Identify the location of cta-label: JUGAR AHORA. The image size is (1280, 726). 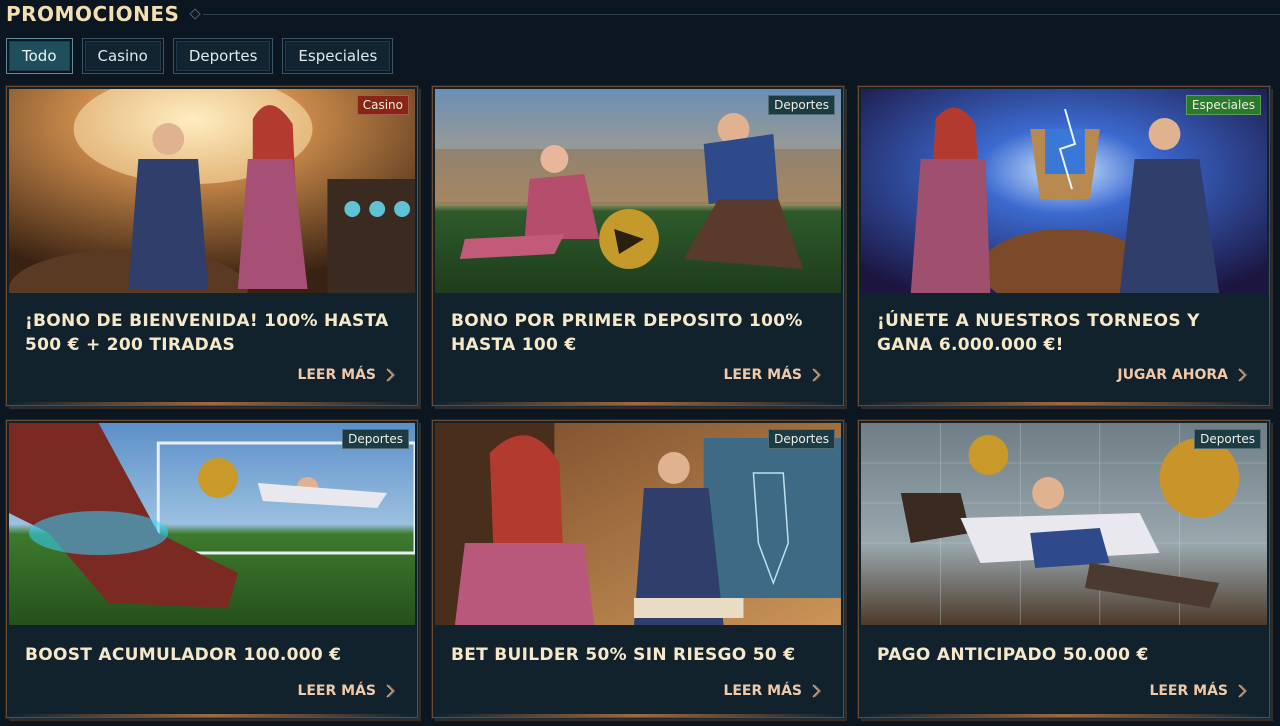
(1172, 375).